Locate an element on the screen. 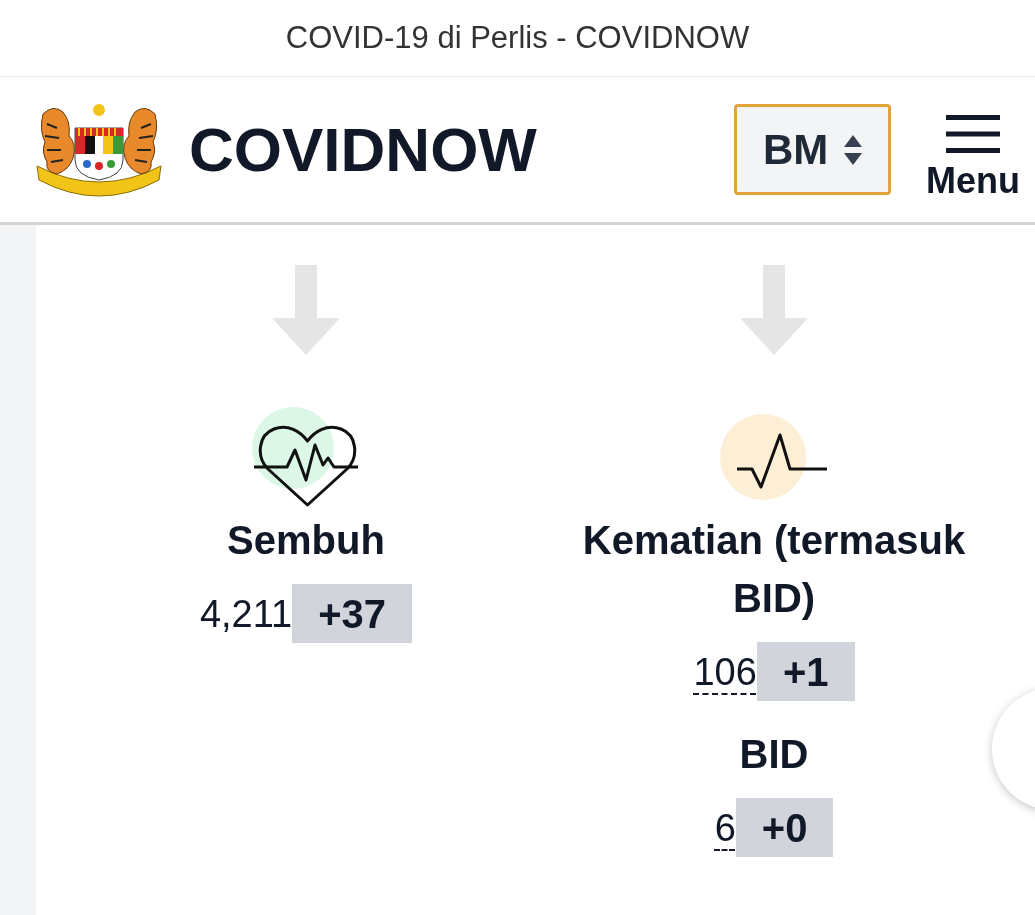 Image resolution: width=1035 pixels, height=915 pixels. brand-name: COVIDNOW is located at coordinates (363, 150).